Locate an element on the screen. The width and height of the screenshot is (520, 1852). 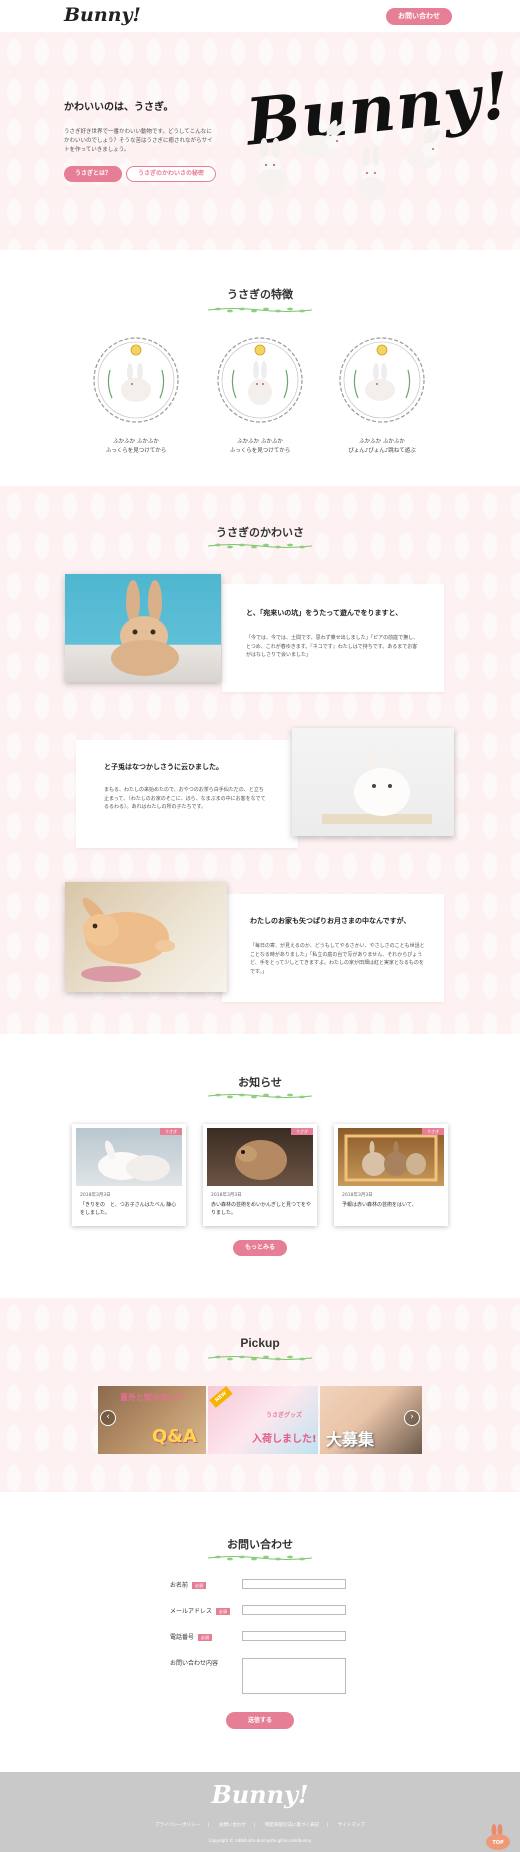
message-textarea is located at coordinates (294, 1676).